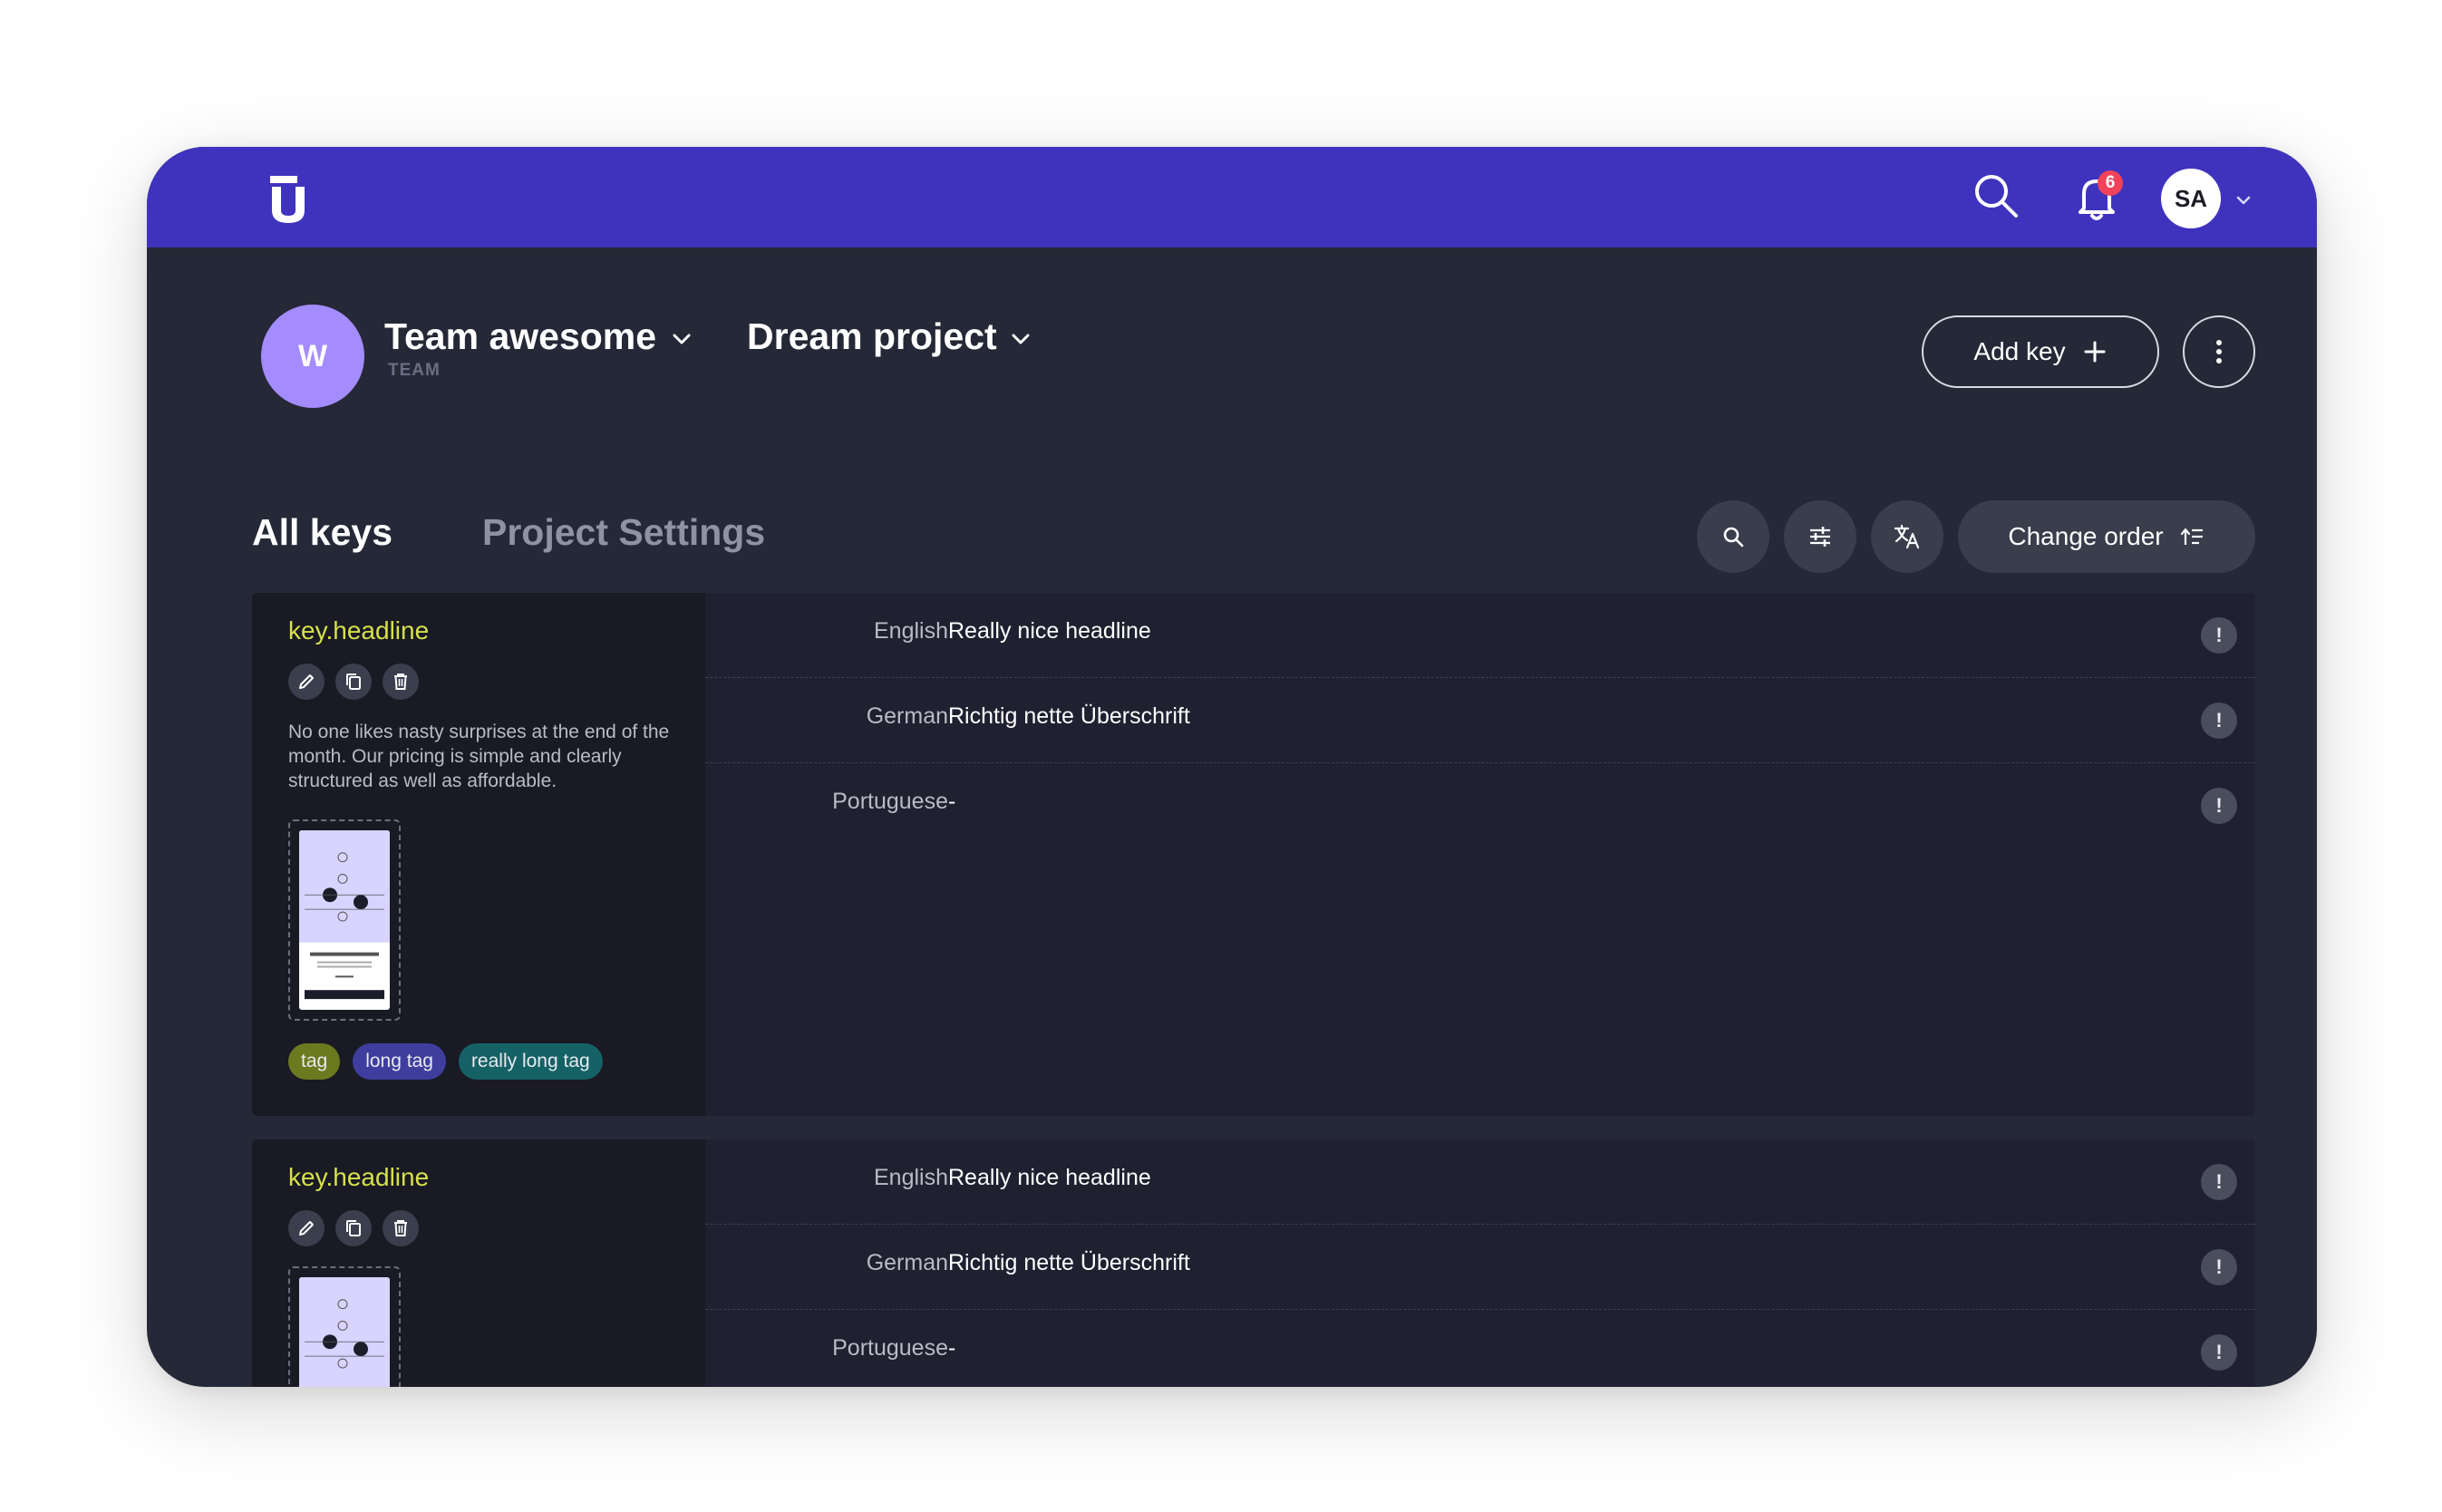  What do you see at coordinates (2110, 183) in the screenshot?
I see `notification-badge: 6` at bounding box center [2110, 183].